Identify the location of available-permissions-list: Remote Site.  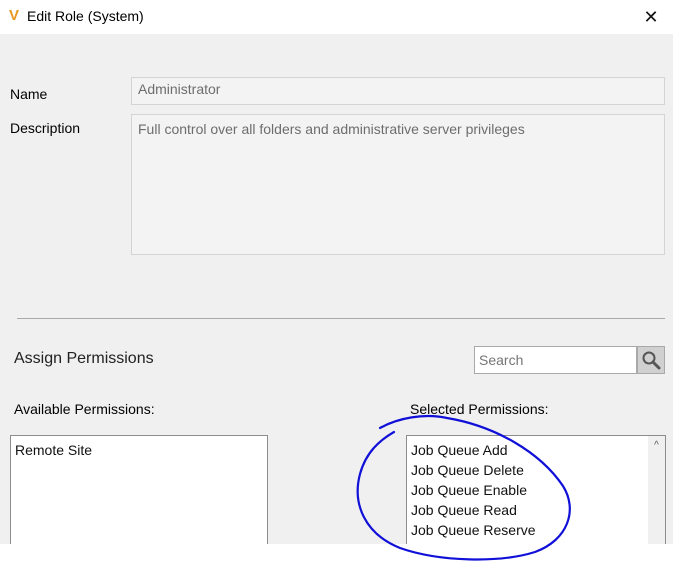
(139, 492).